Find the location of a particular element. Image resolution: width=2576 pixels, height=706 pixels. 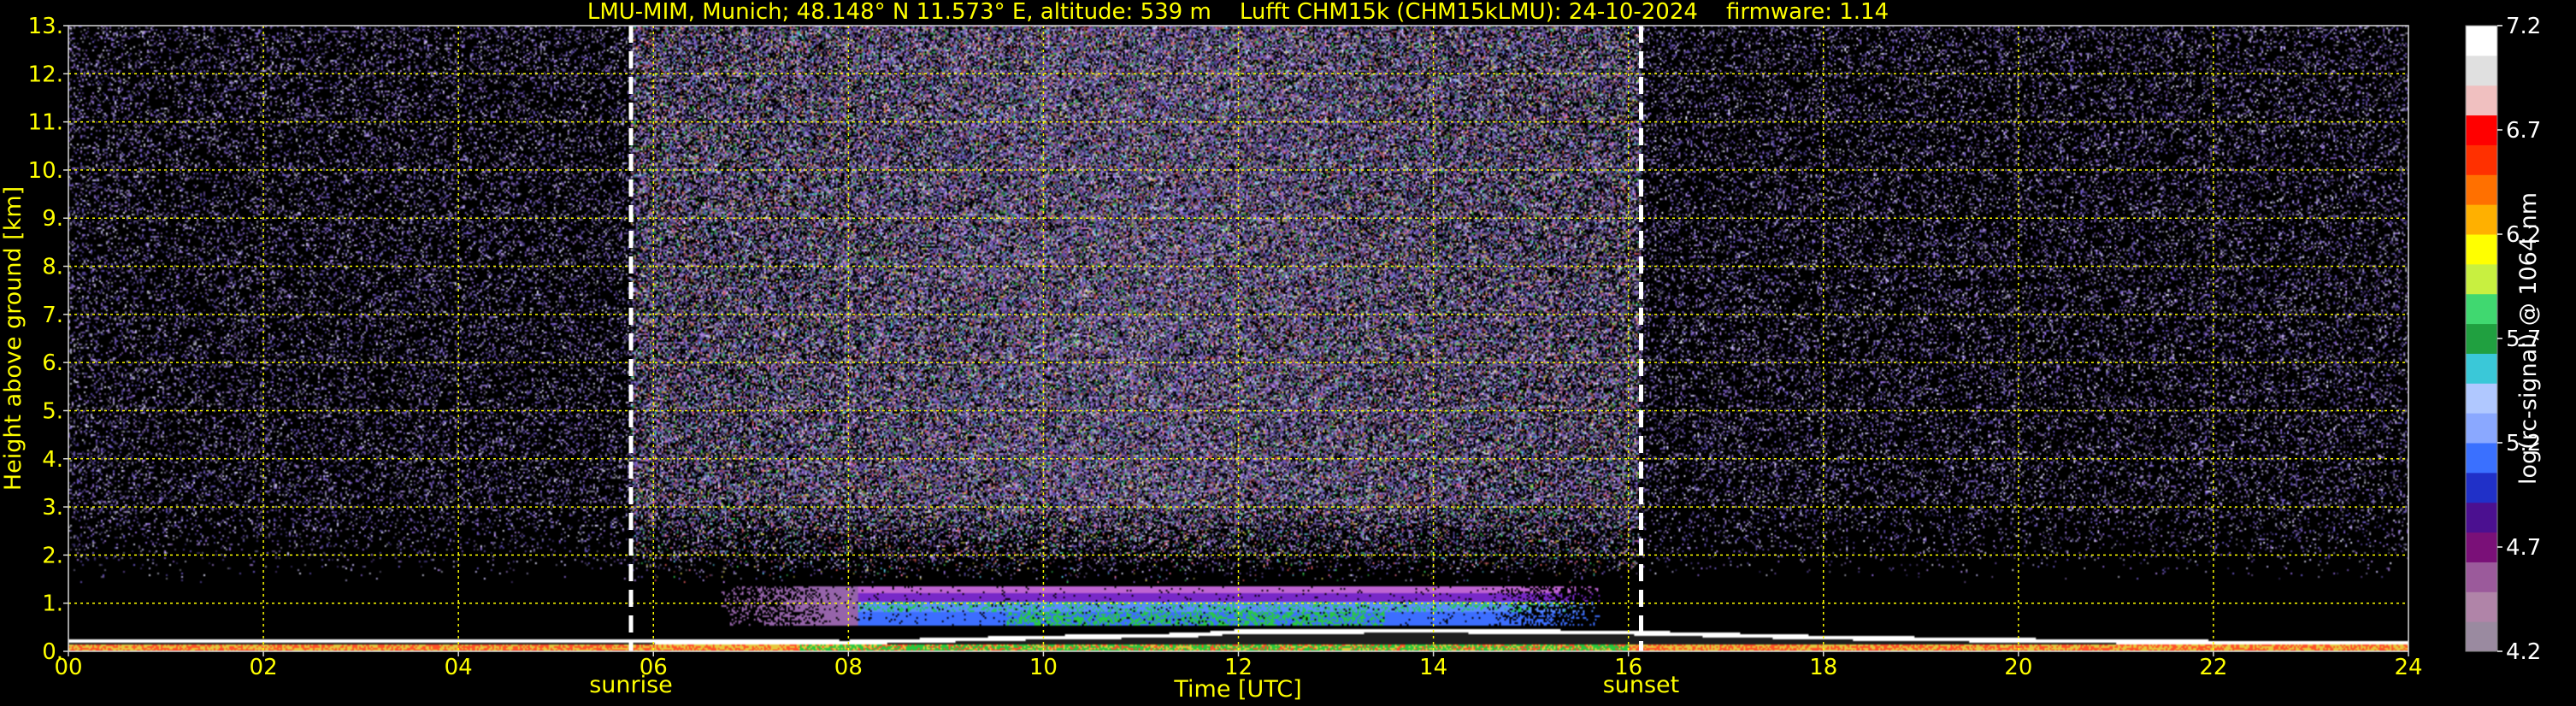

colorbar-tick-label: 4.7 is located at coordinates (2523, 548).